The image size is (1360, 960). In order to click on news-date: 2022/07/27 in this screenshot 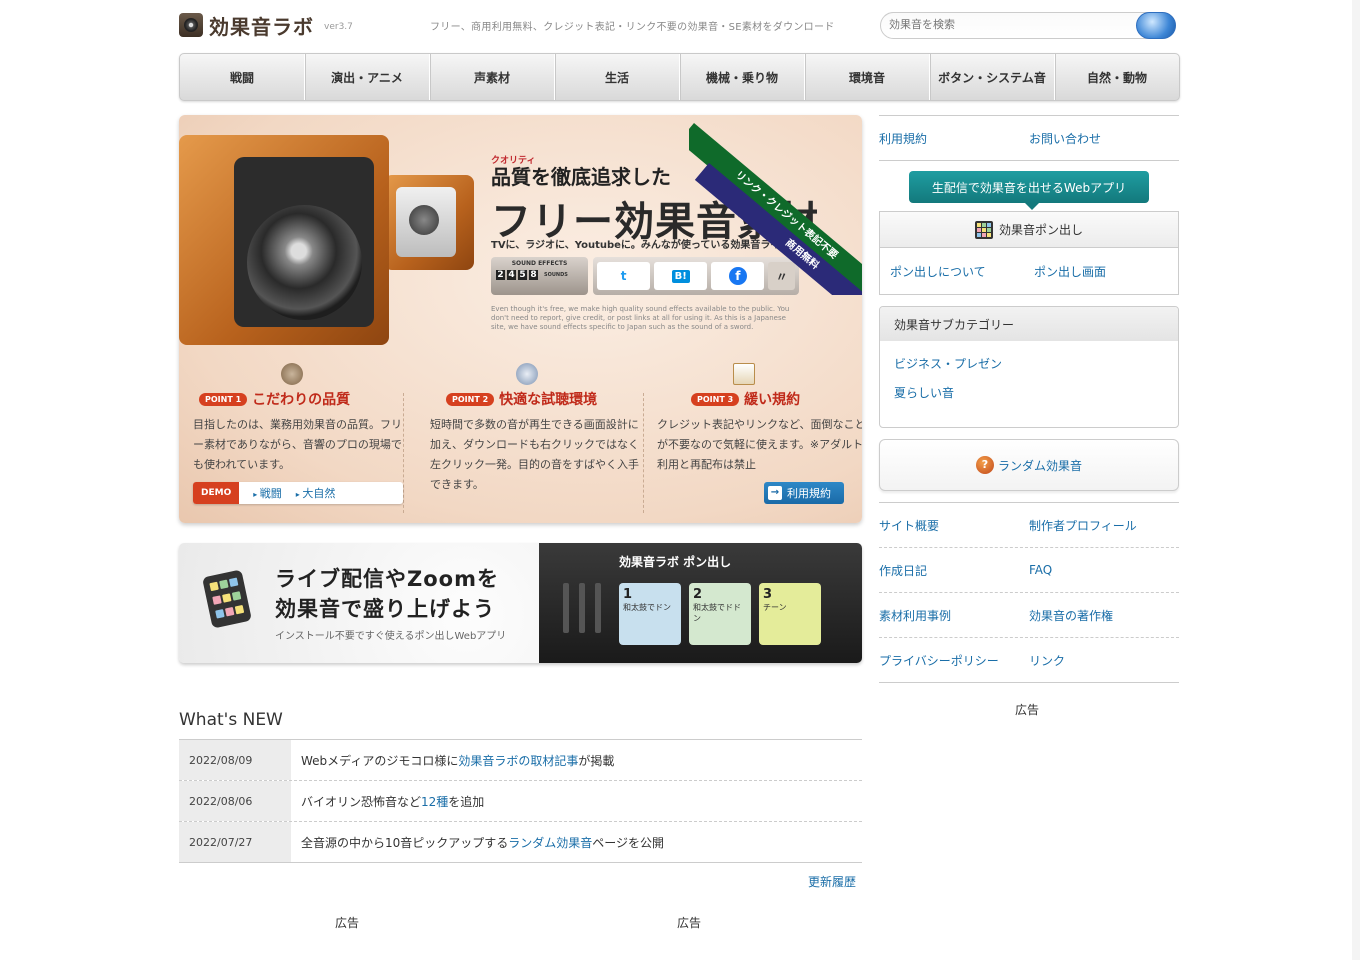, I will do `click(235, 842)`.